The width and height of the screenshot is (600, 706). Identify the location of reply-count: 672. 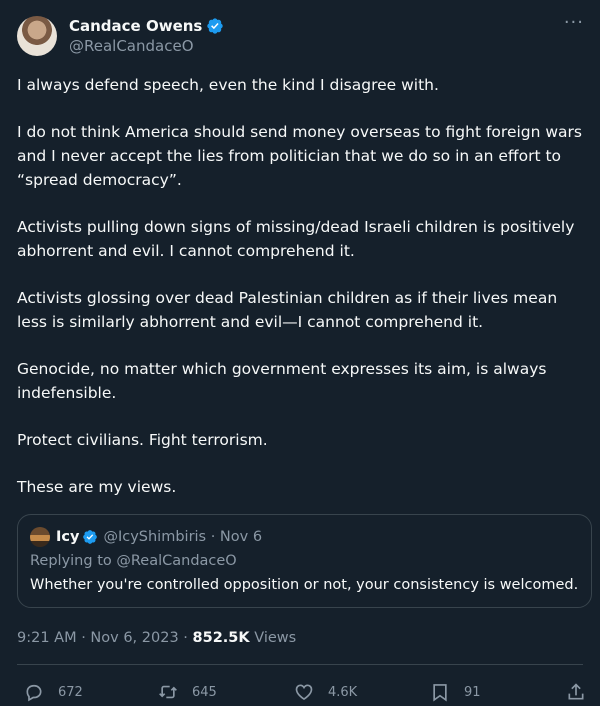
(70, 692).